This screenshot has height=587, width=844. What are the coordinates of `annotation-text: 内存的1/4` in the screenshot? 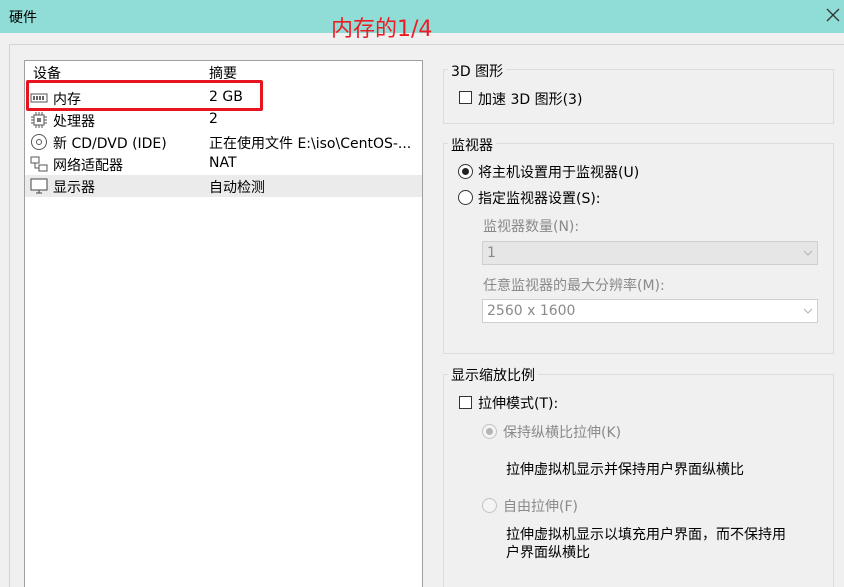 It's located at (382, 29).